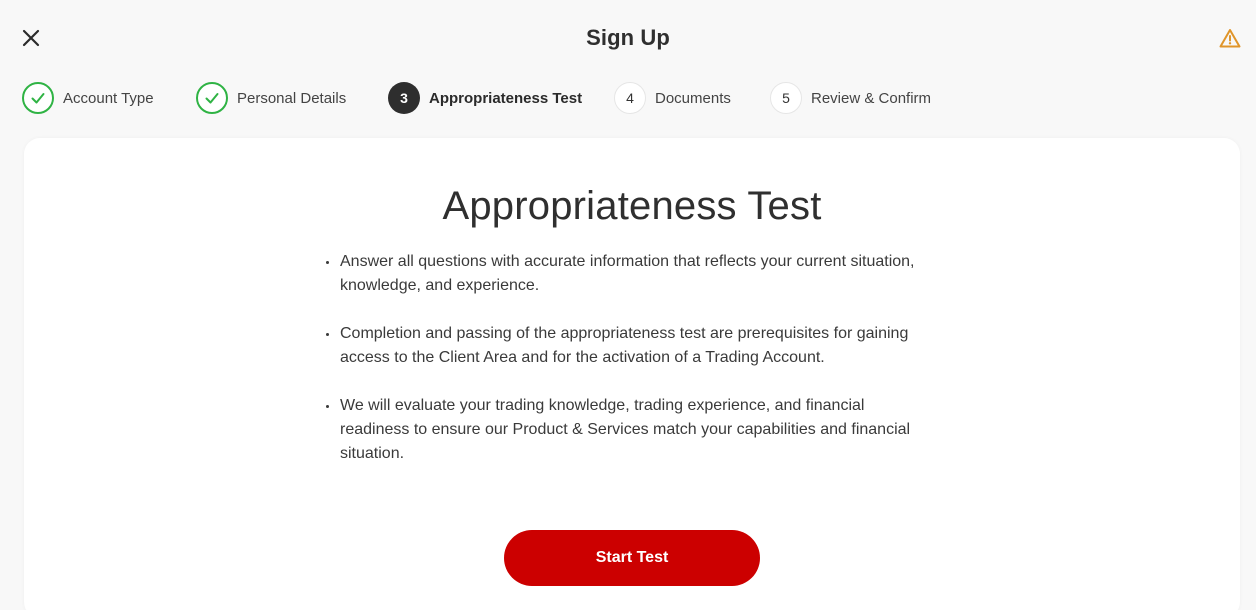 The image size is (1256, 610). I want to click on step-documents: 4 Documents, so click(672, 98).